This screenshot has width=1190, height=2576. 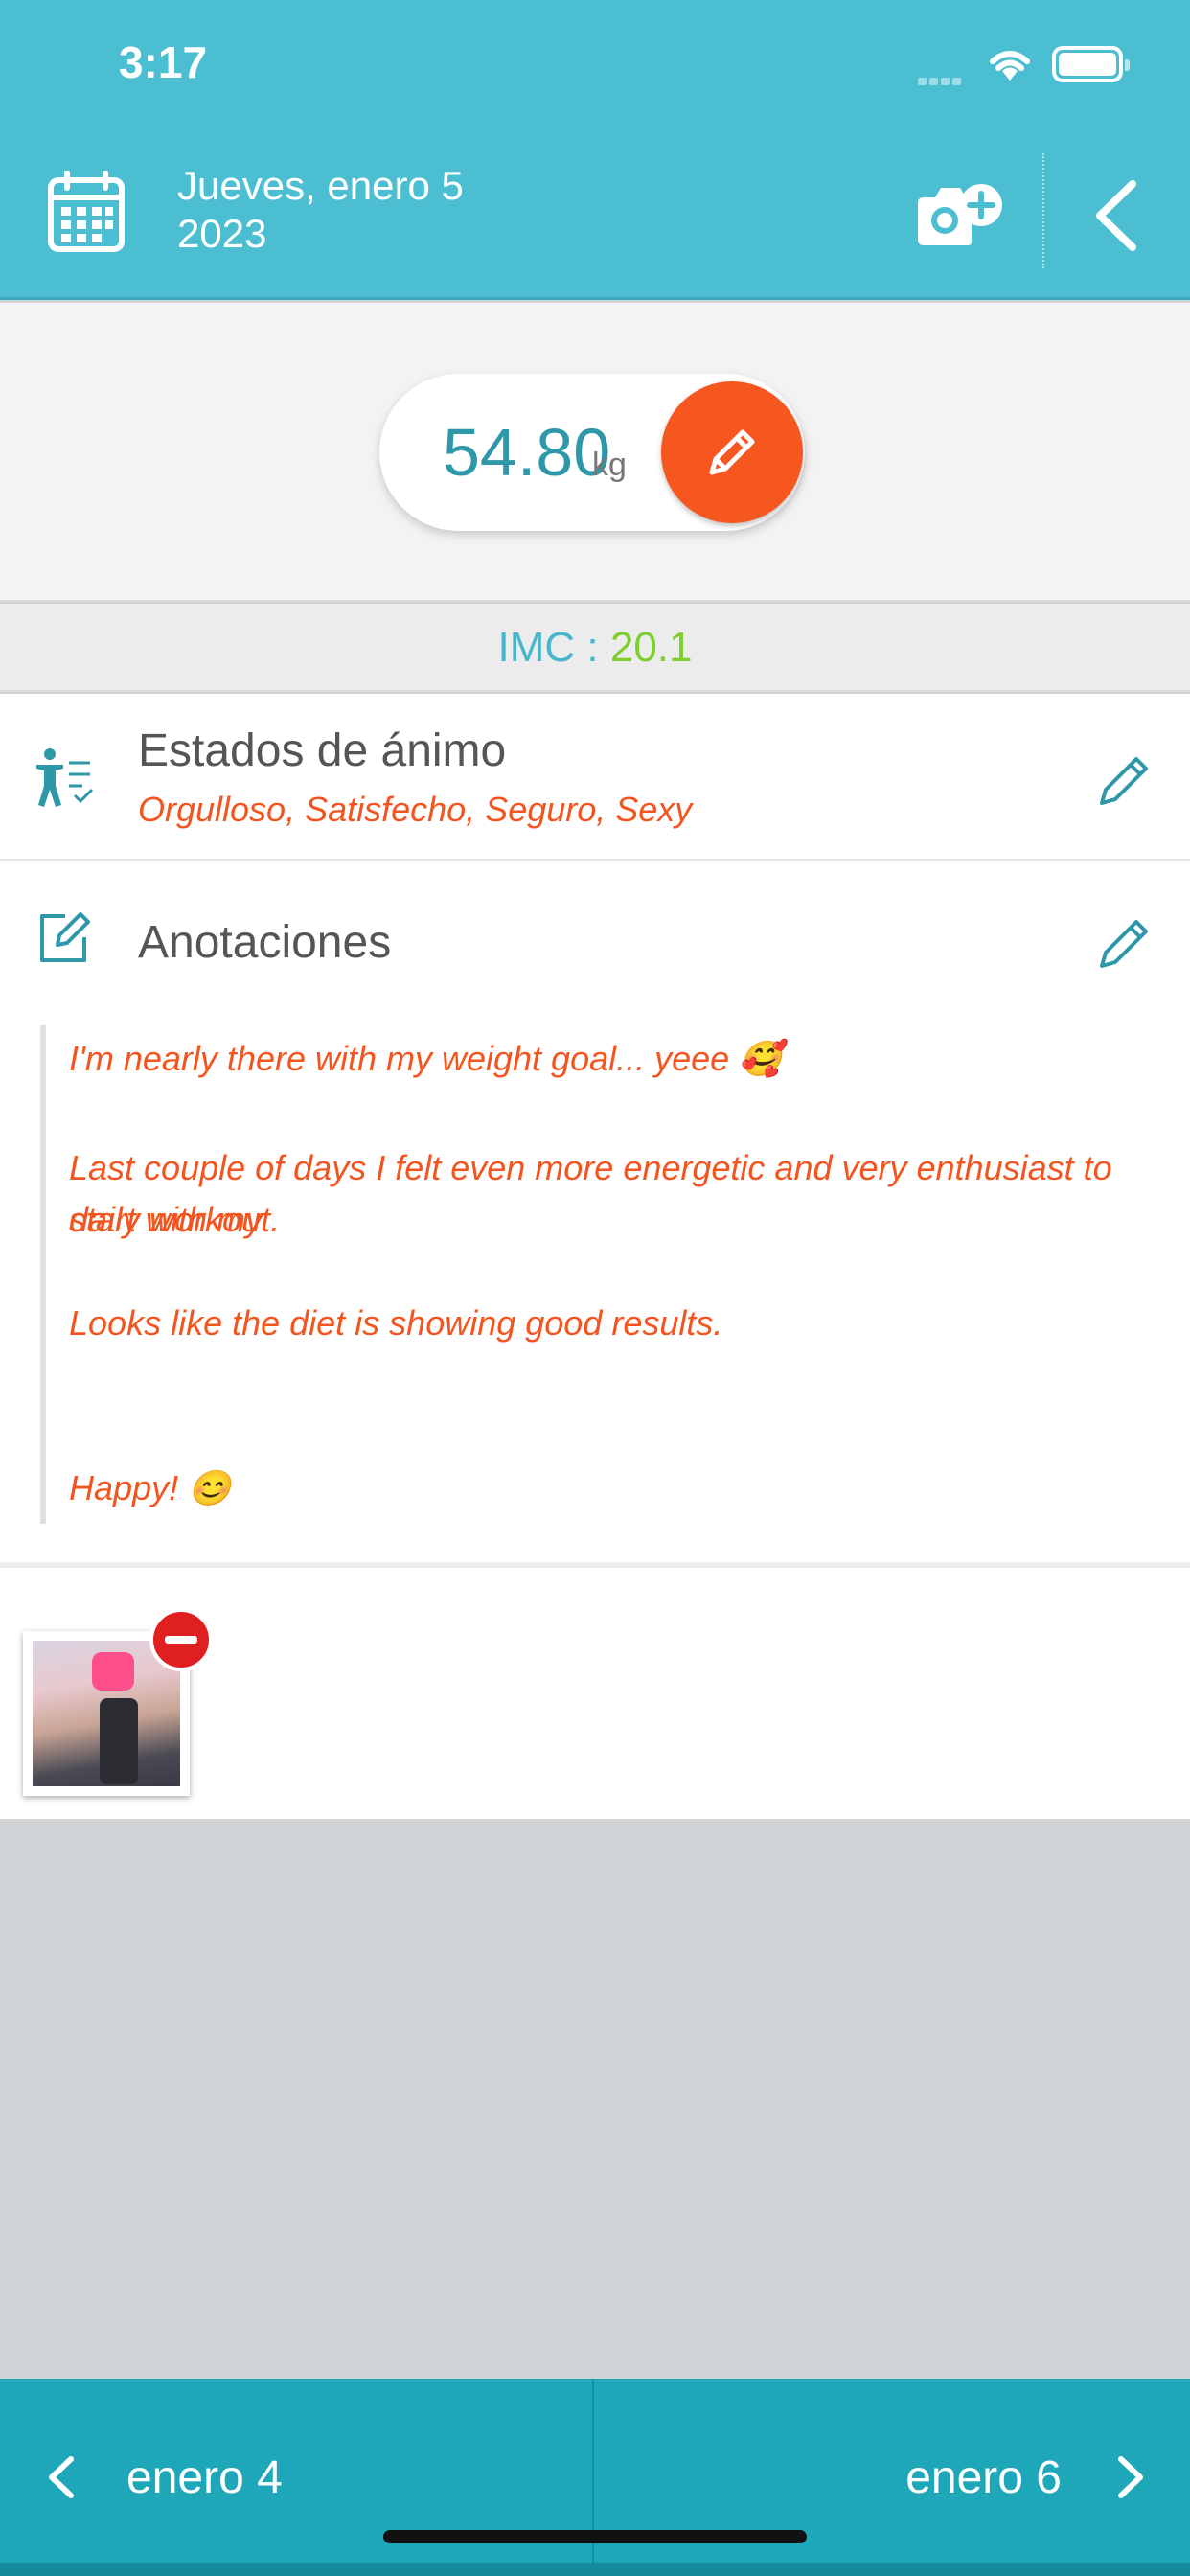 I want to click on app-header: 3:17 Jueves, enero 5 2023, so click(x=595, y=150).